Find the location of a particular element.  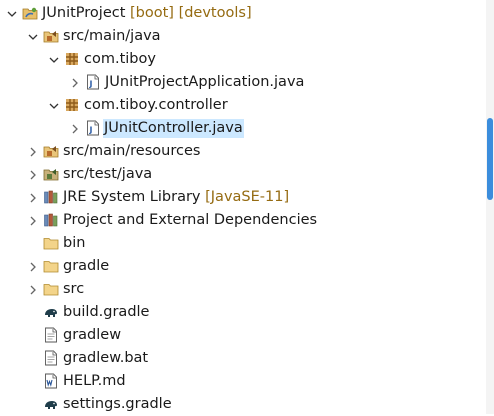

tree-row-gradlew: gradlew is located at coordinates (243, 335).